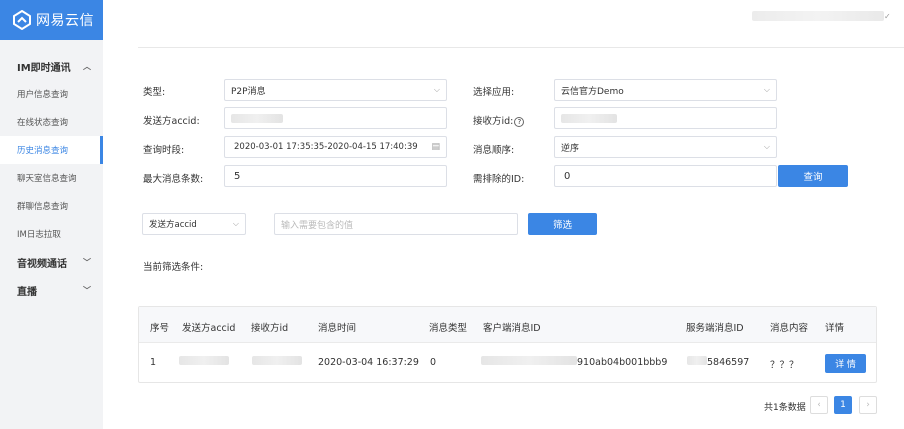  Describe the element at coordinates (499, 179) in the screenshot. I see `exclude-id-label: 需排除的ID:` at that location.